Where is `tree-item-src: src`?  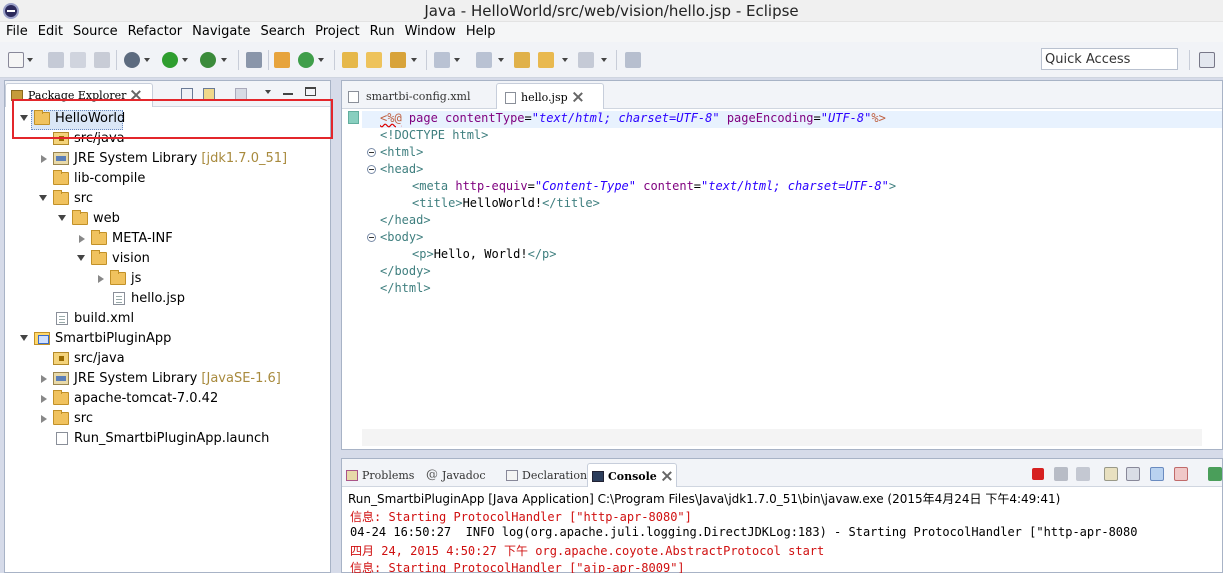
tree-item-src: src is located at coordinates (167, 199).